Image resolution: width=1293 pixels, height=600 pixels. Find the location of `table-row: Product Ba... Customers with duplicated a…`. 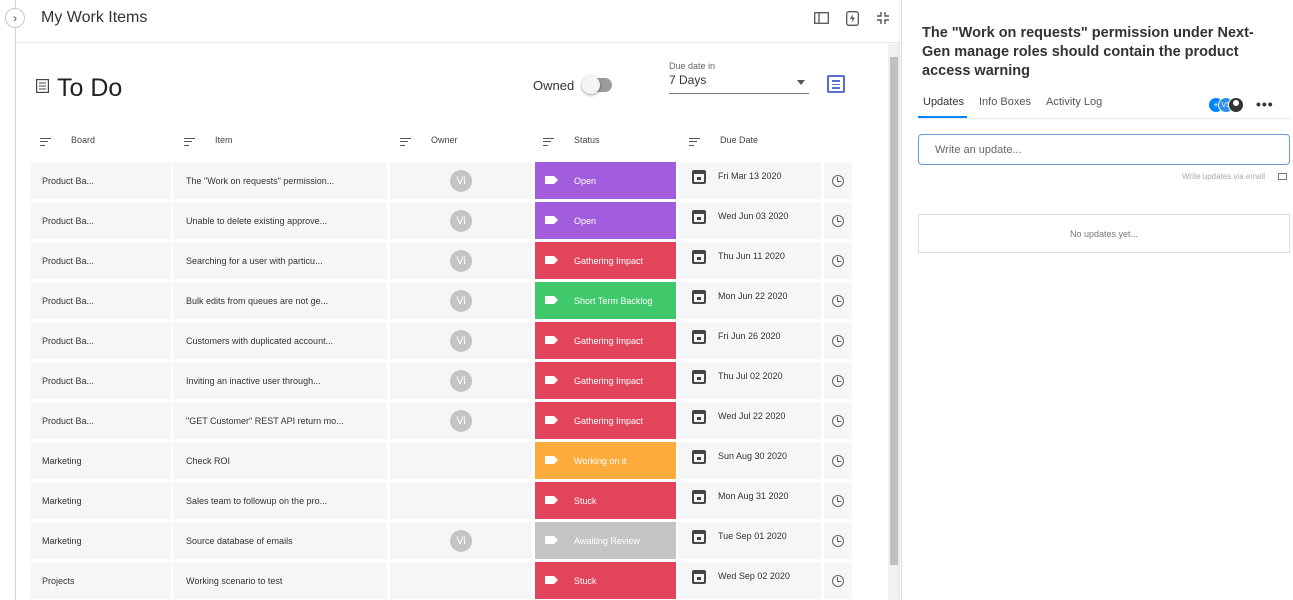

table-row: Product Ba... Customers with duplicated a… is located at coordinates (441, 340).